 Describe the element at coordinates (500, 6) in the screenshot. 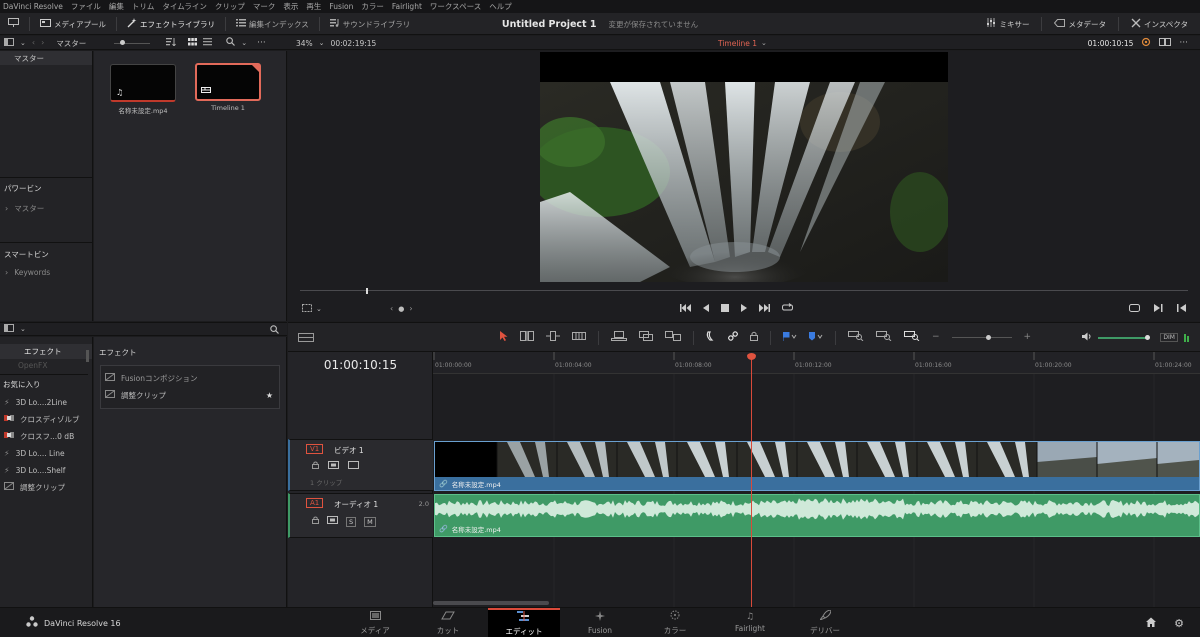

I see `menu-help: ヘルプ` at that location.